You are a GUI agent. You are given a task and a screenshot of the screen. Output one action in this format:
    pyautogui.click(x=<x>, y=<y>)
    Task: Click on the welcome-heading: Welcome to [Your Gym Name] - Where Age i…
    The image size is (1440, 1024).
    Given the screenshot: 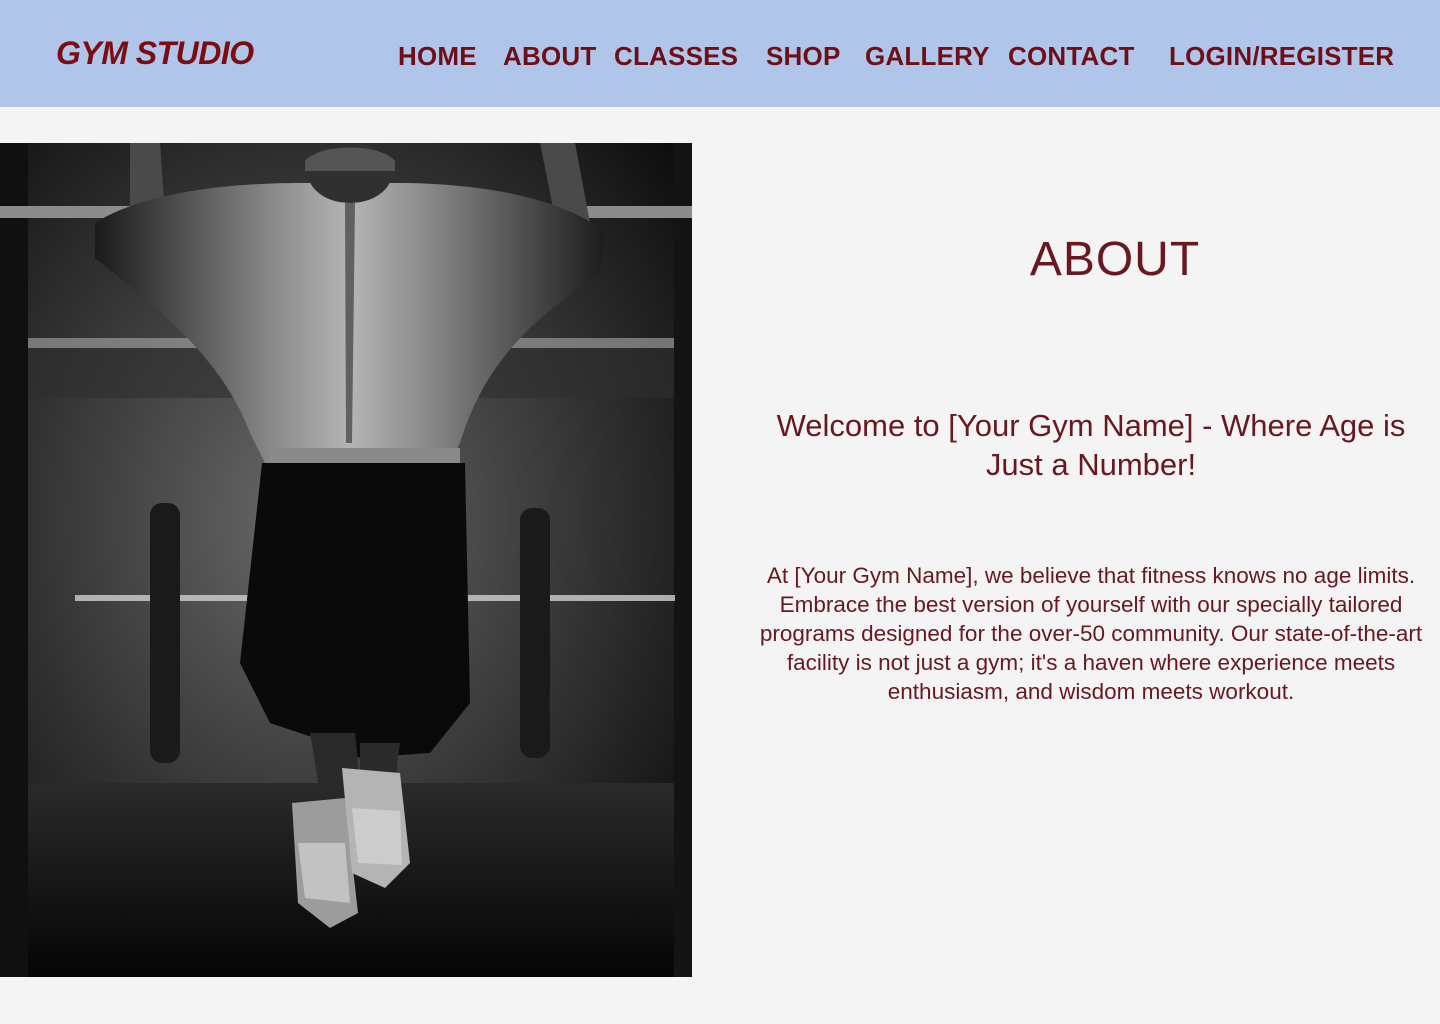 What is the action you would take?
    pyautogui.click(x=1091, y=445)
    